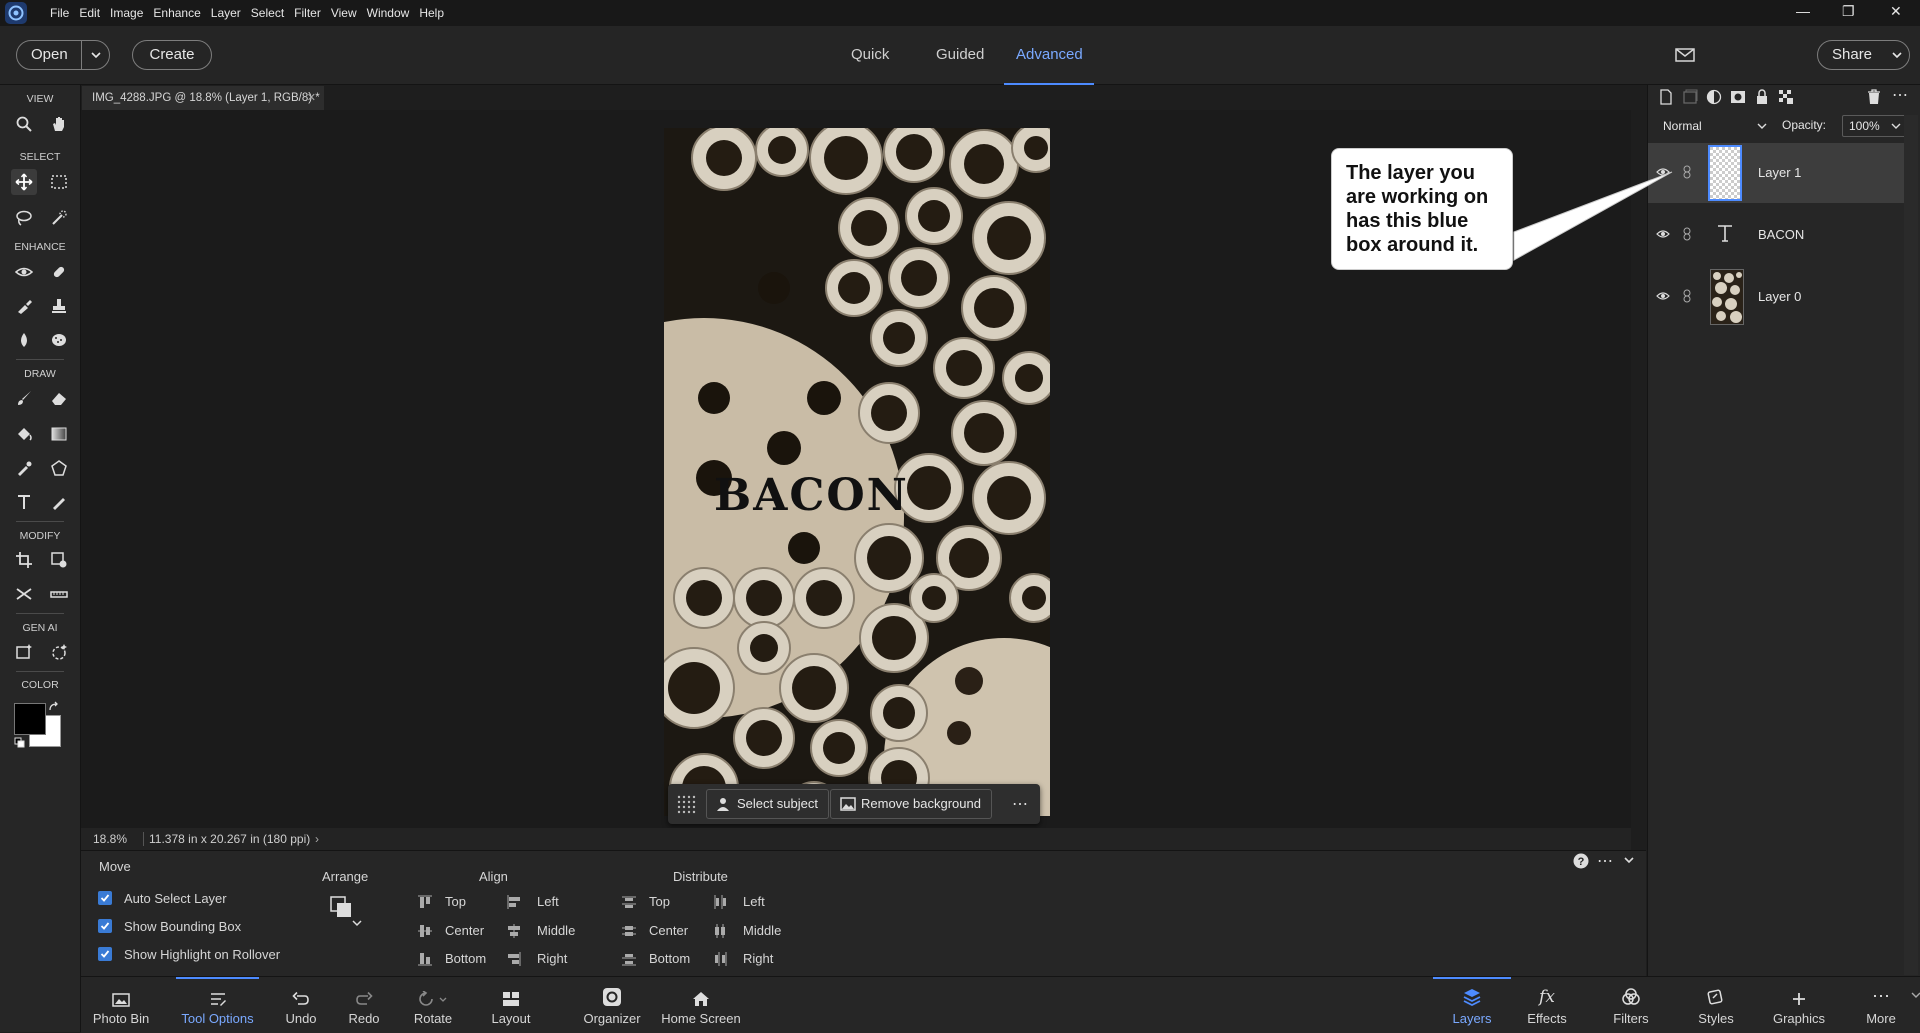 This screenshot has height=1033, width=1920. What do you see at coordinates (612, 1005) in the screenshot?
I see `organizer-button: Organizer` at bounding box center [612, 1005].